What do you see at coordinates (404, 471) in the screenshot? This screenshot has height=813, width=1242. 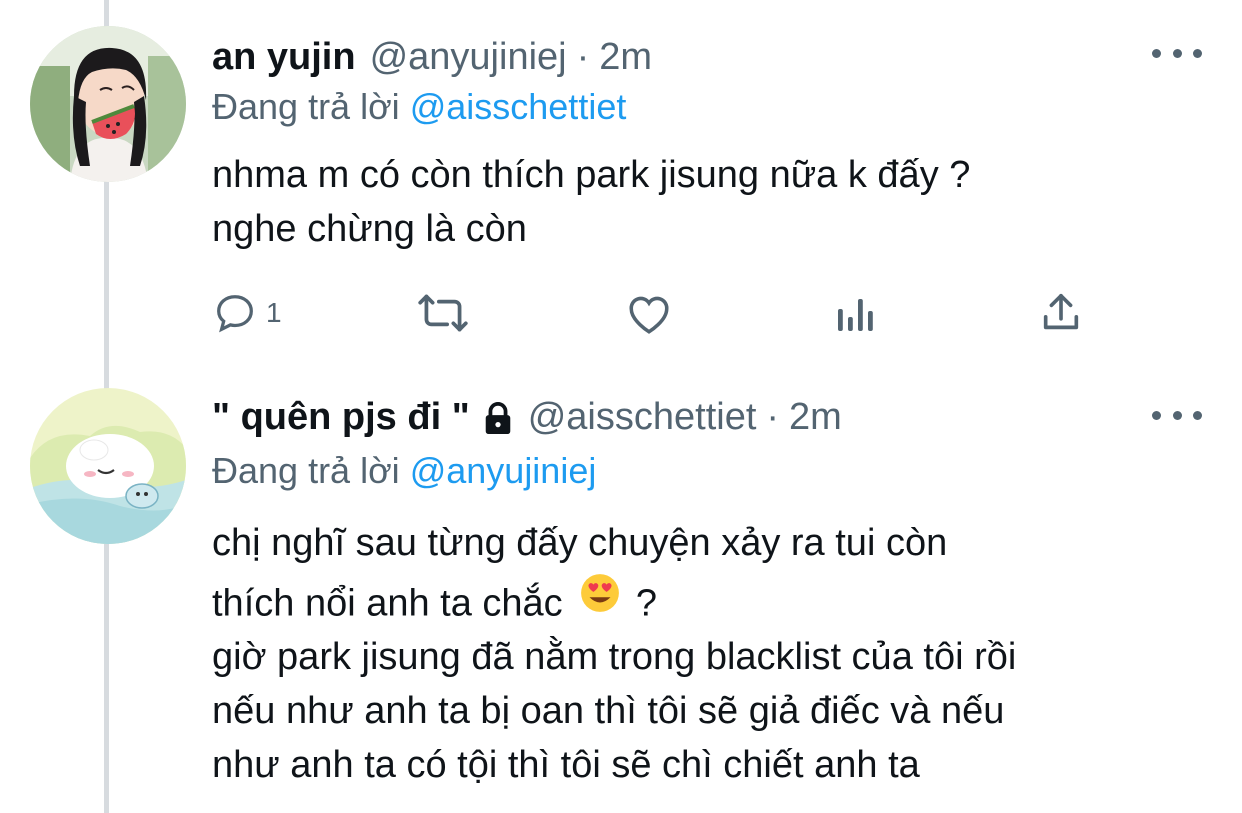 I see `replying-to: Đang trả lời @anyujiniej` at bounding box center [404, 471].